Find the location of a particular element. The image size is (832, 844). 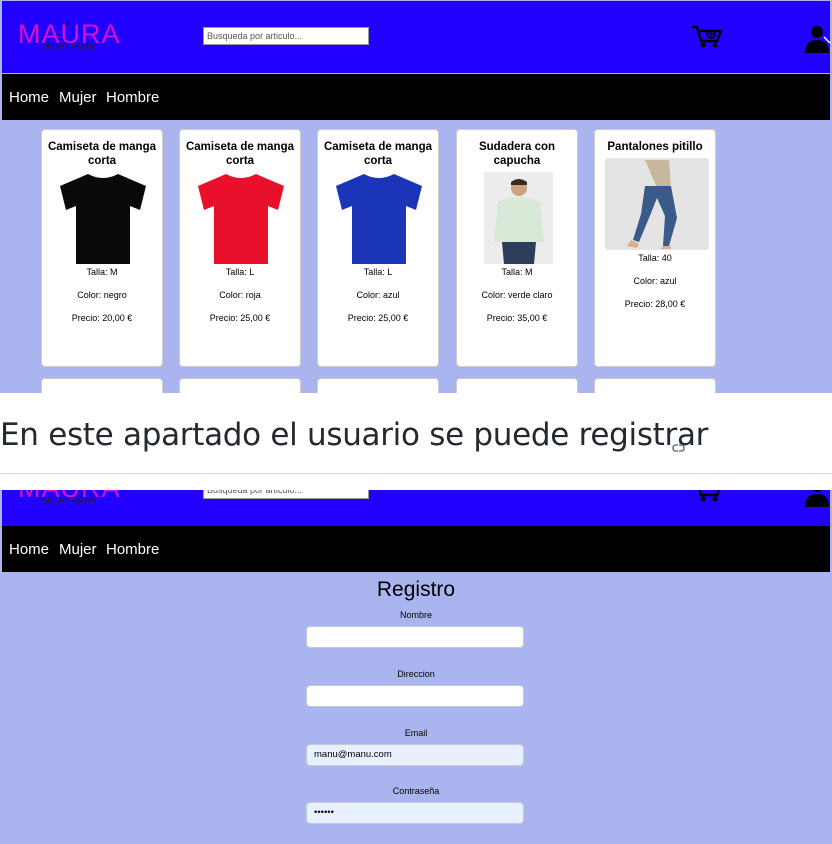

product-color: Color: verde claro is located at coordinates (517, 295).